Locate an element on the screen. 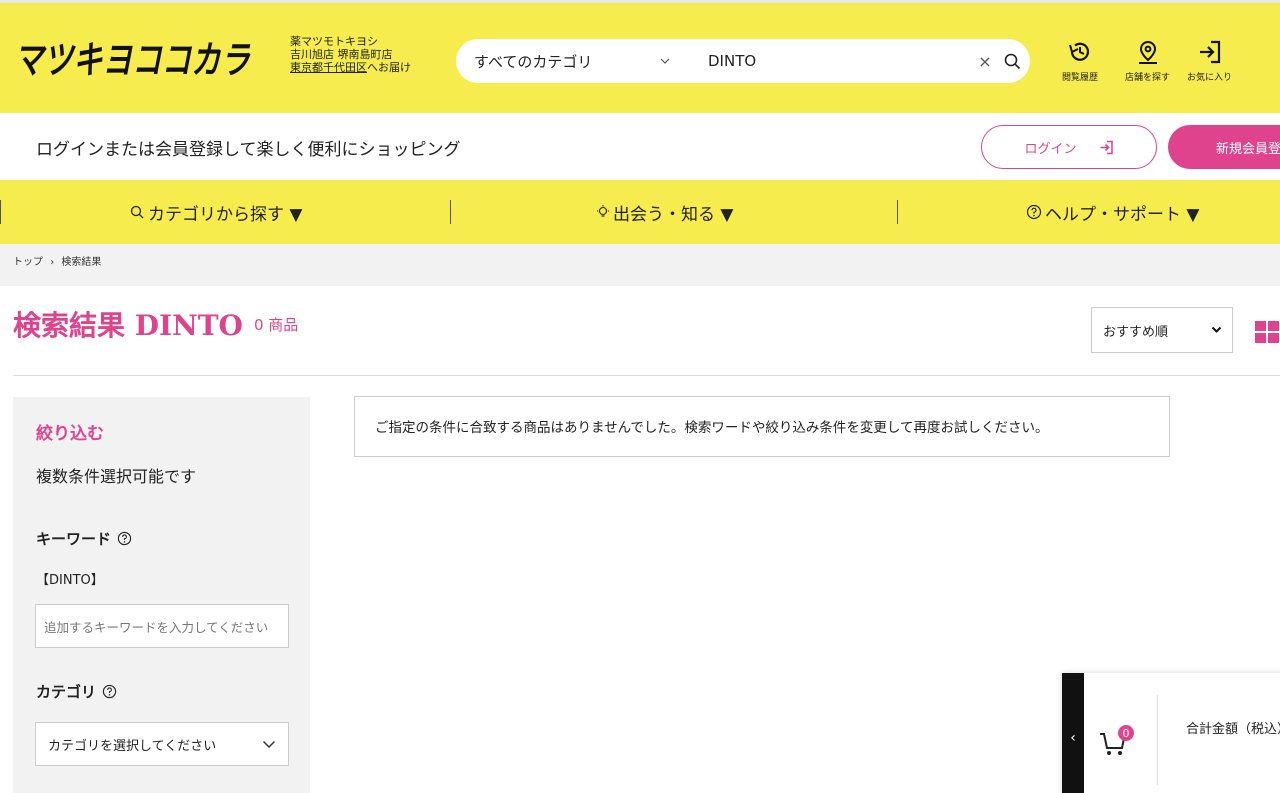  nav-discover: 出会う・知る ▼ is located at coordinates (664, 212).